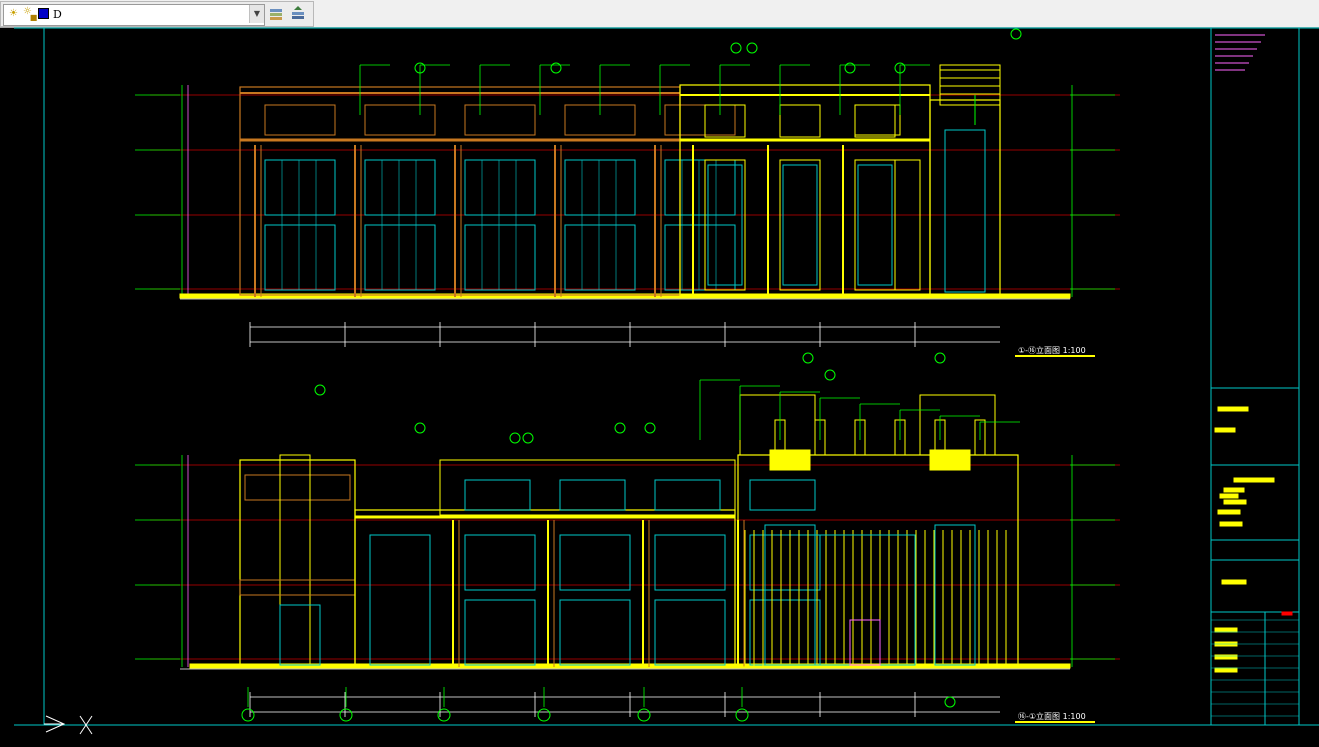  Describe the element at coordinates (276, 14) in the screenshot. I see `layer-properties-icon` at that location.